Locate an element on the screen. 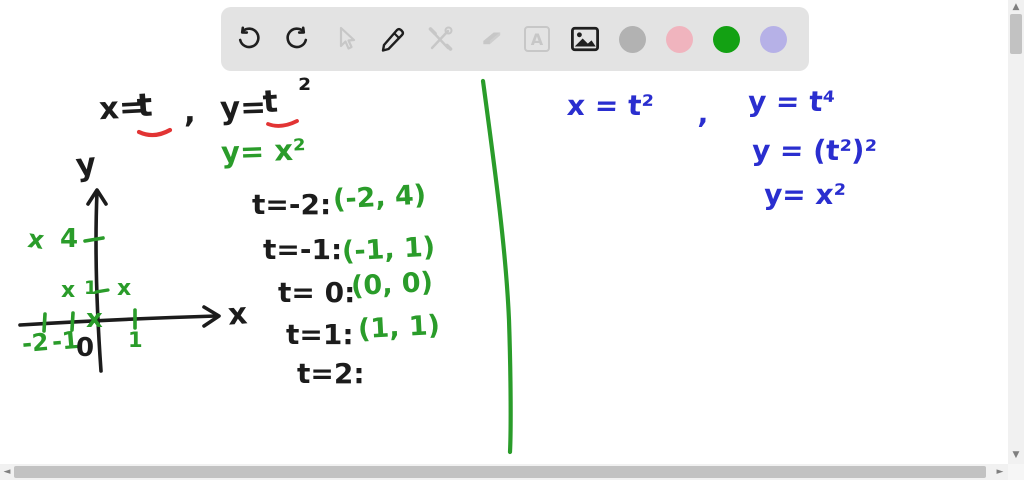  text-tool-button: A is located at coordinates (537, 39).